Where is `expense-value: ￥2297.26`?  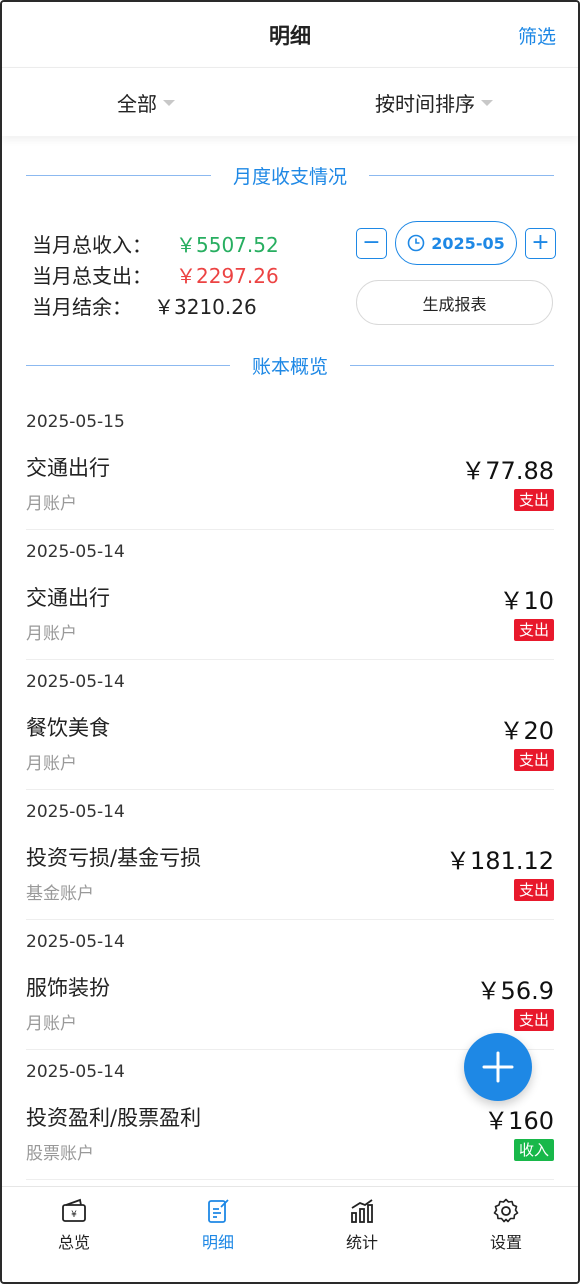
expense-value: ￥2297.26 is located at coordinates (227, 276).